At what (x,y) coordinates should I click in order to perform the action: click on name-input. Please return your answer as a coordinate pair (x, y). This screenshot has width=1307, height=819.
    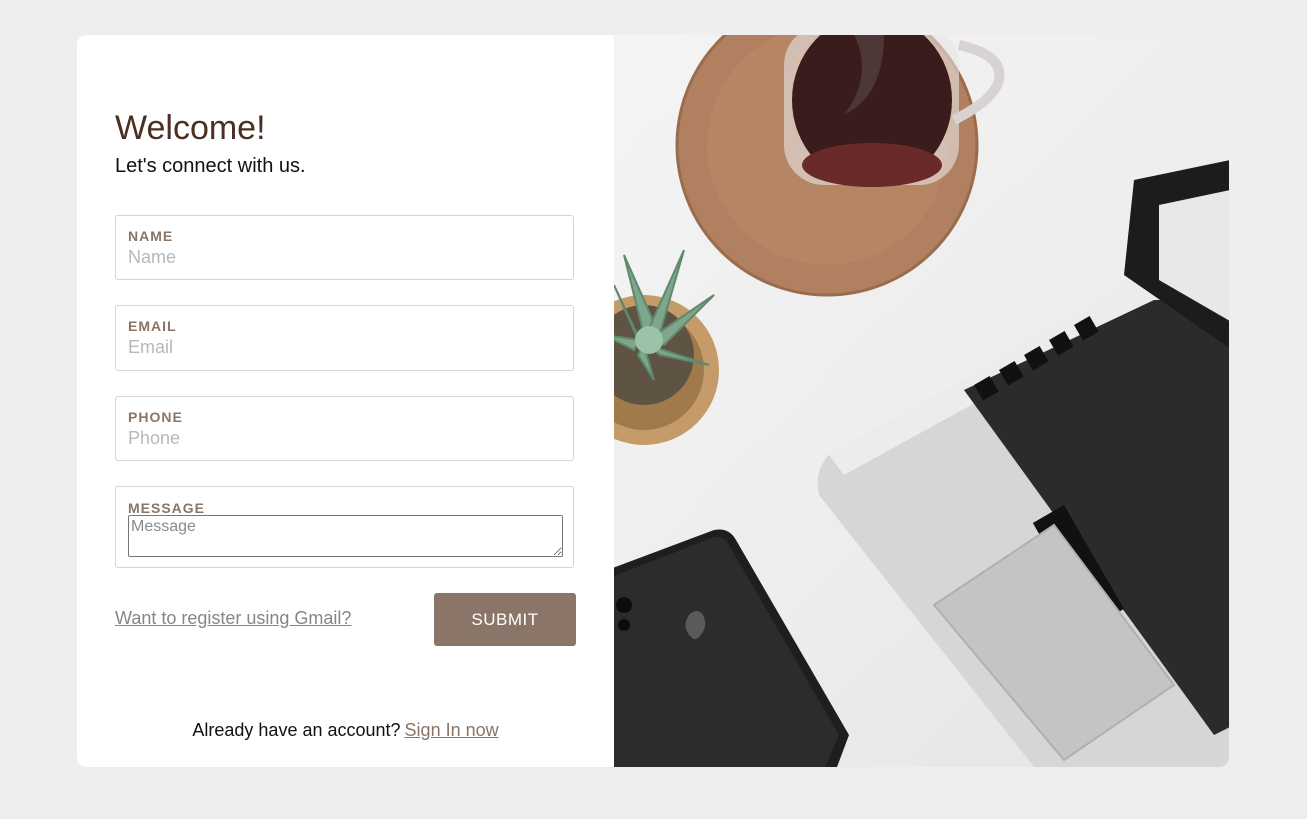
    Looking at the image, I should click on (338, 257).